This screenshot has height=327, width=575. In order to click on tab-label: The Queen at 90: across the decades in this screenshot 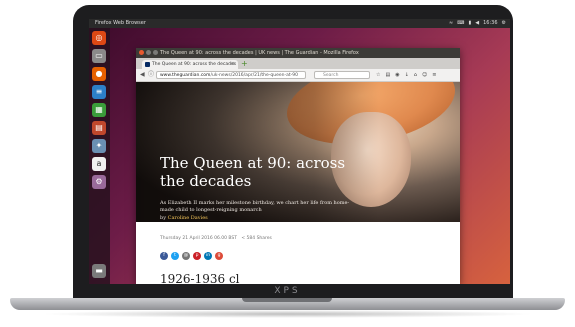, I will do `click(194, 64)`.